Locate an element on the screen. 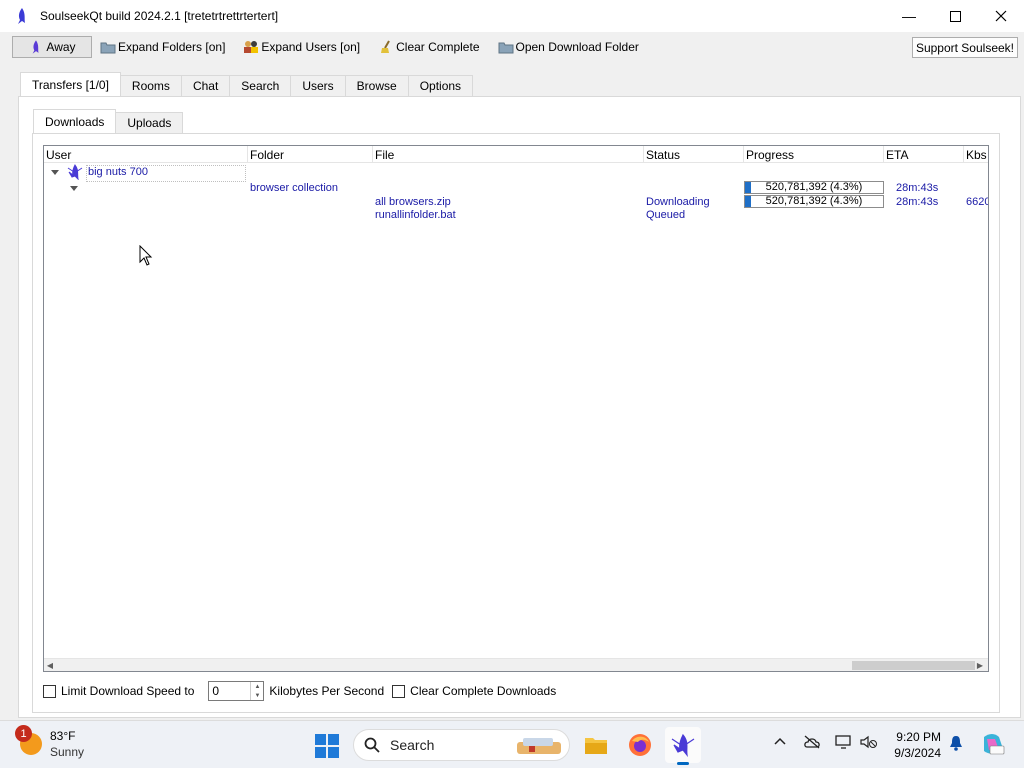 This screenshot has height=768, width=1024. mouse-cursor-icon is located at coordinates (146, 257).